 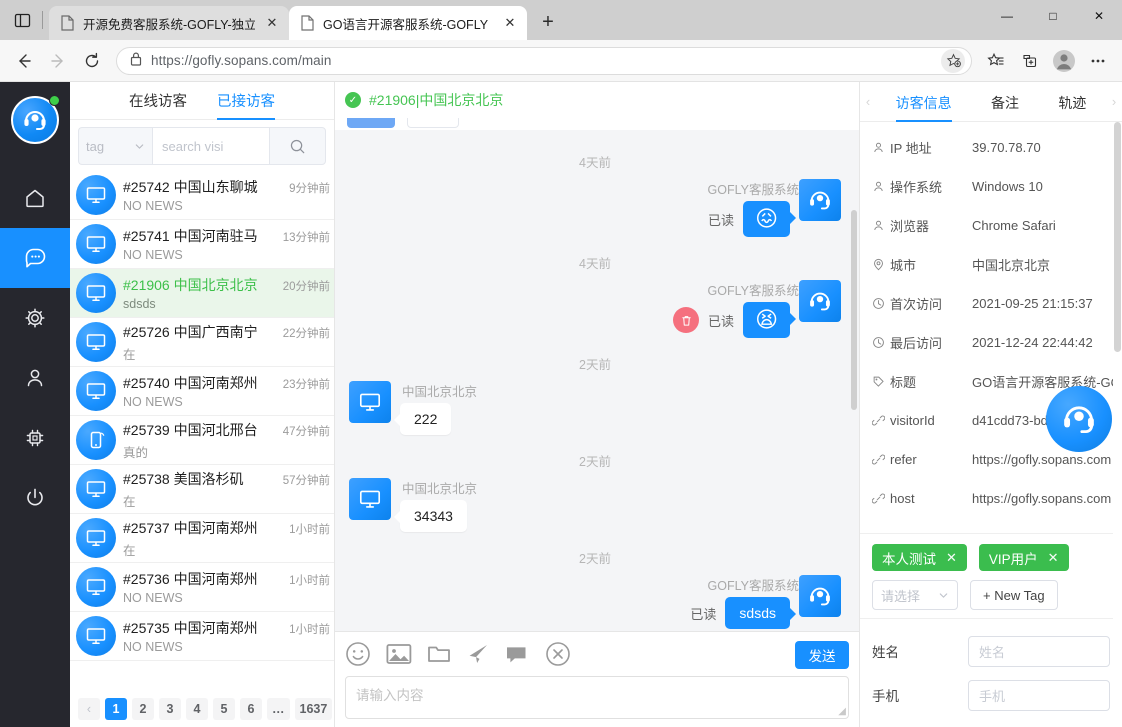 What do you see at coordinates (92, 61) in the screenshot?
I see `reload-icon` at bounding box center [92, 61].